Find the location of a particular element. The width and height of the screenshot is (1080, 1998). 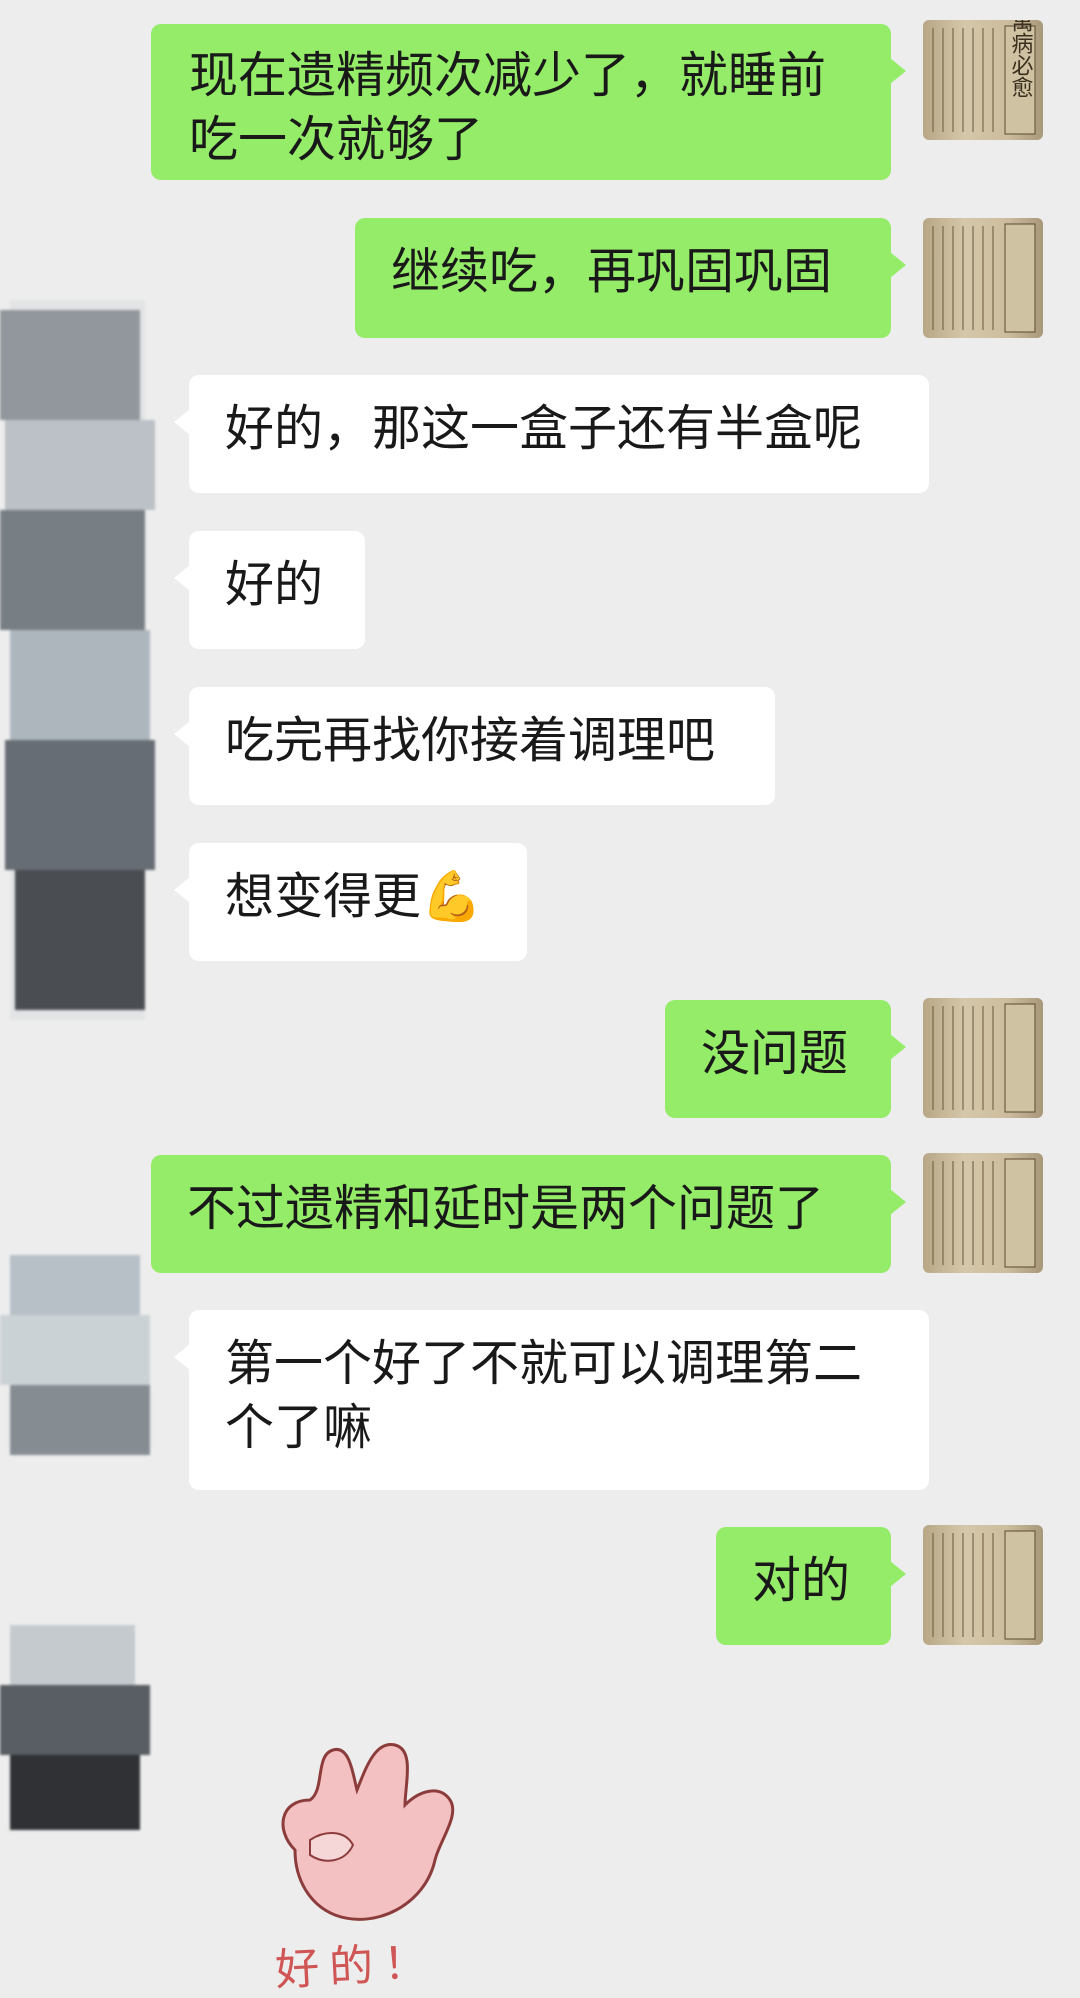

message-bubble-outgoing: 继续吃，再巩固巩固 is located at coordinates (630, 278).